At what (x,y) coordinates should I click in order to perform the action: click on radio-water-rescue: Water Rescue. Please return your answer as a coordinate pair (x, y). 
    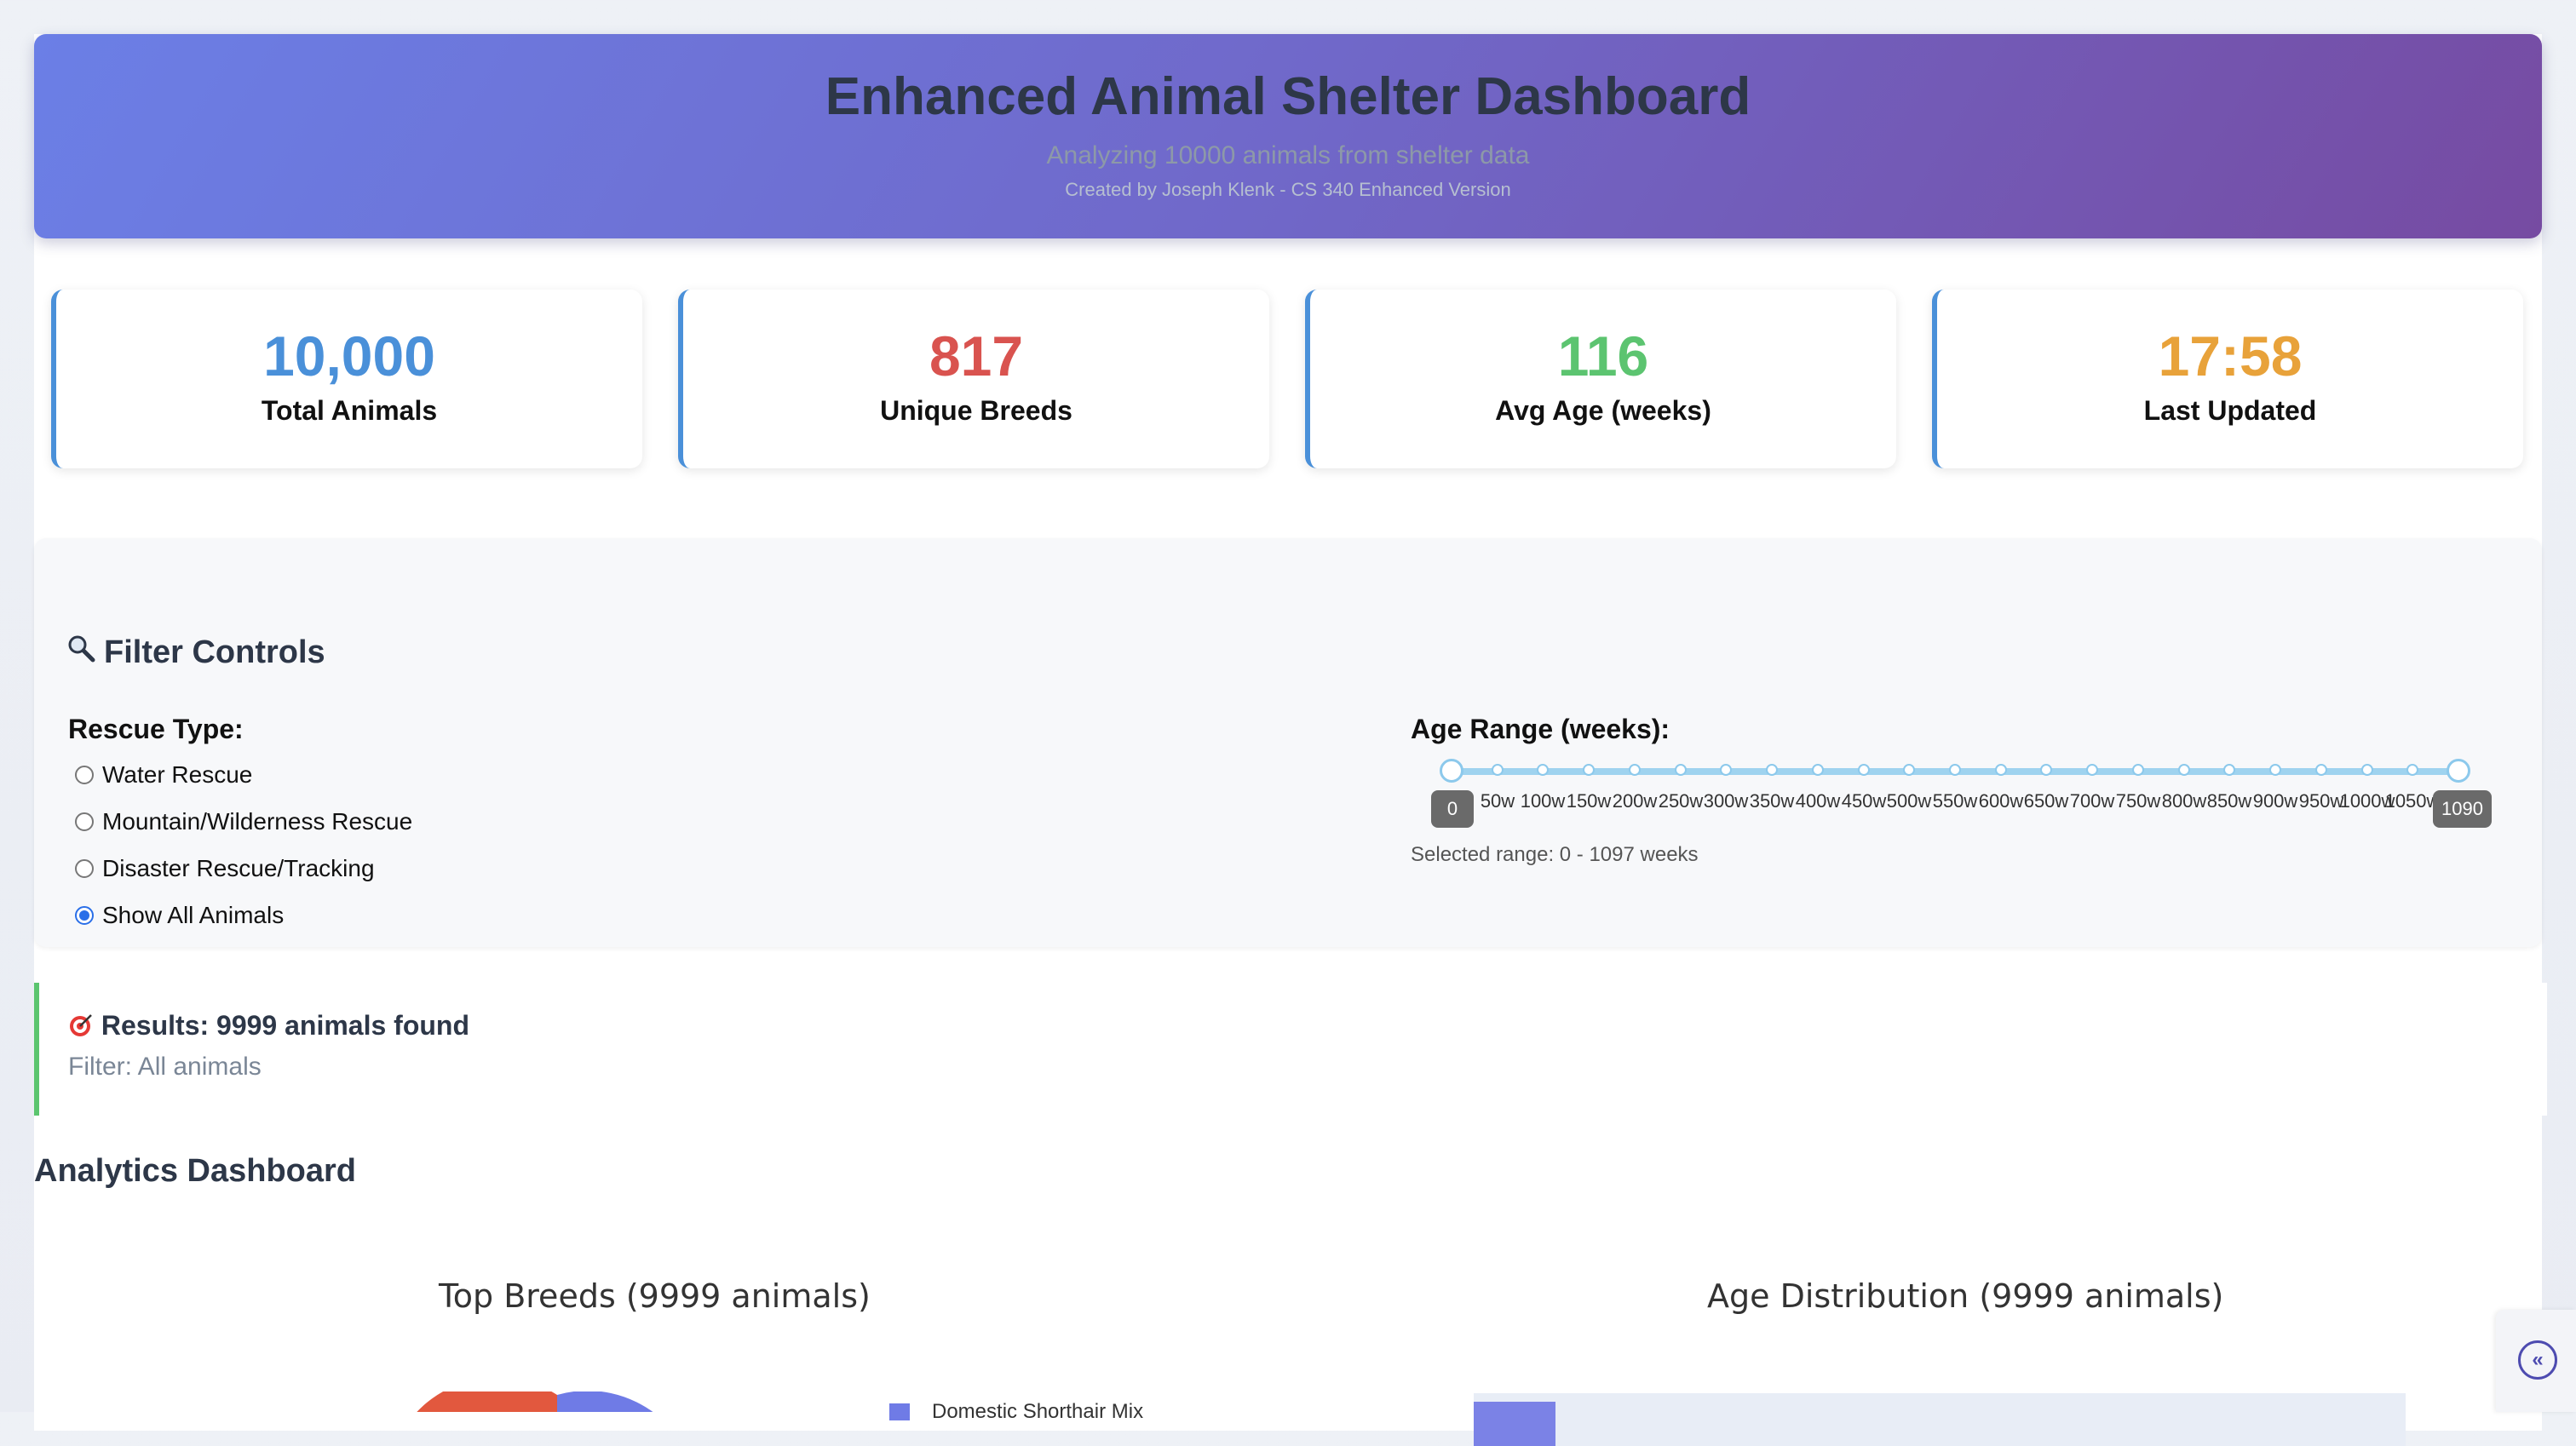
    Looking at the image, I should click on (163, 775).